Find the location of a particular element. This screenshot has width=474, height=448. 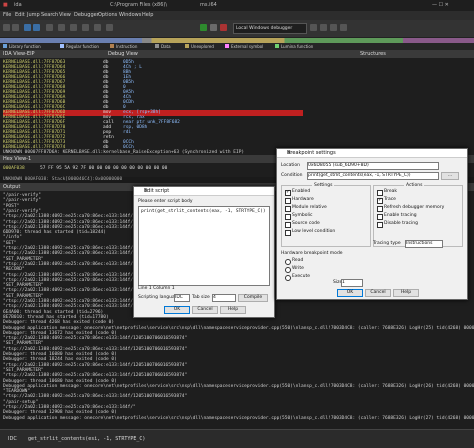

output-line: "/pair-verify" is located at coordinates (22, 201).